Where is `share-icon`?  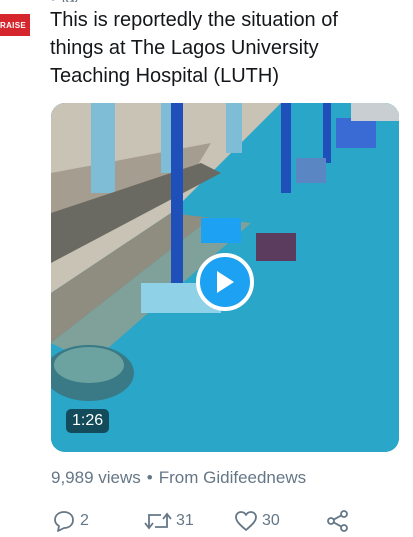
share-icon is located at coordinates (337, 521).